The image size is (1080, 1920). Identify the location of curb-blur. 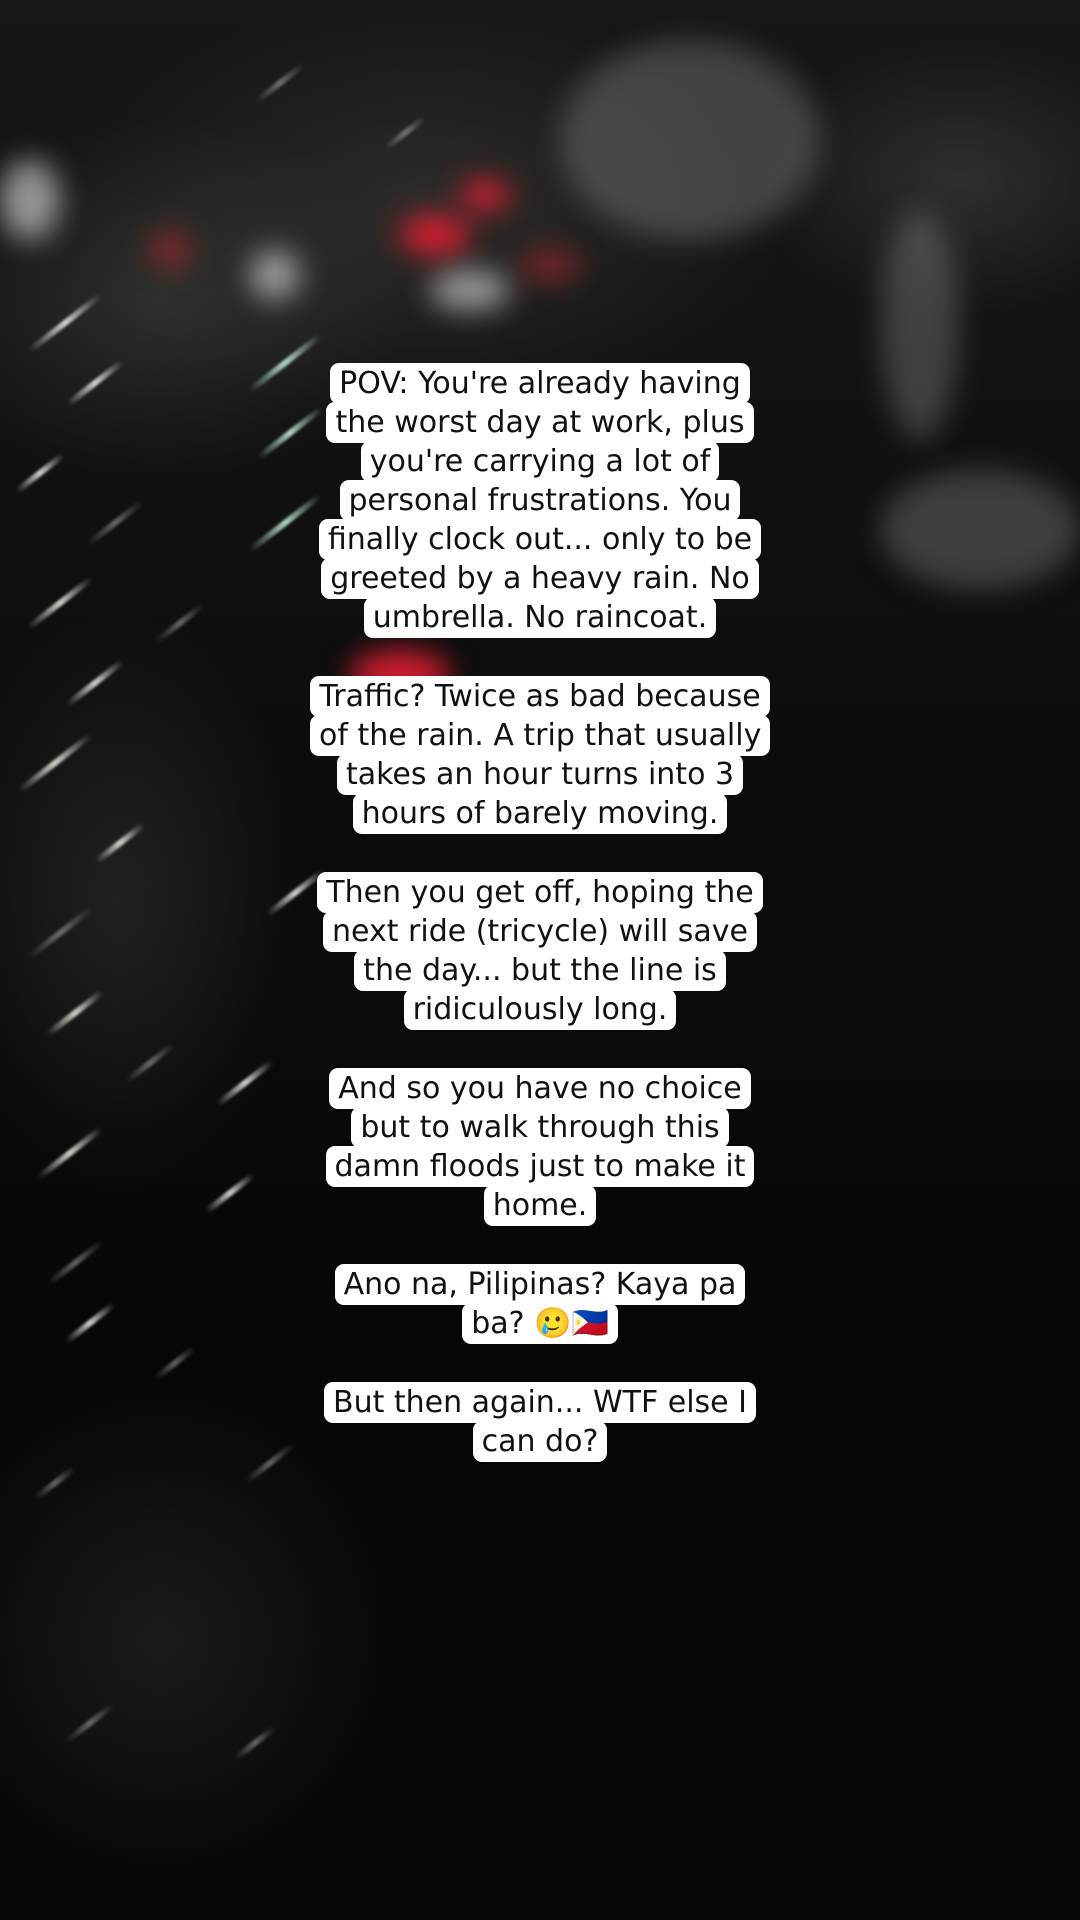
(980, 530).